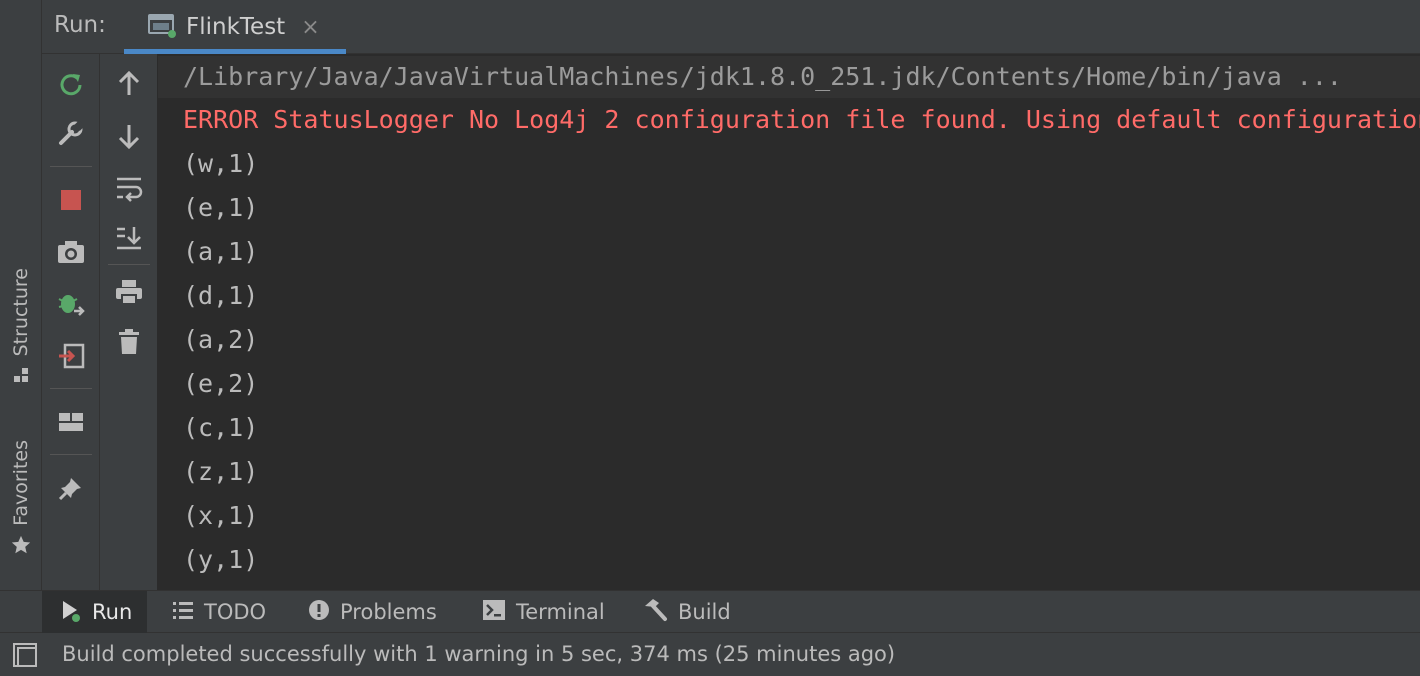  What do you see at coordinates (80, 25) in the screenshot?
I see `run-label: Run:` at bounding box center [80, 25].